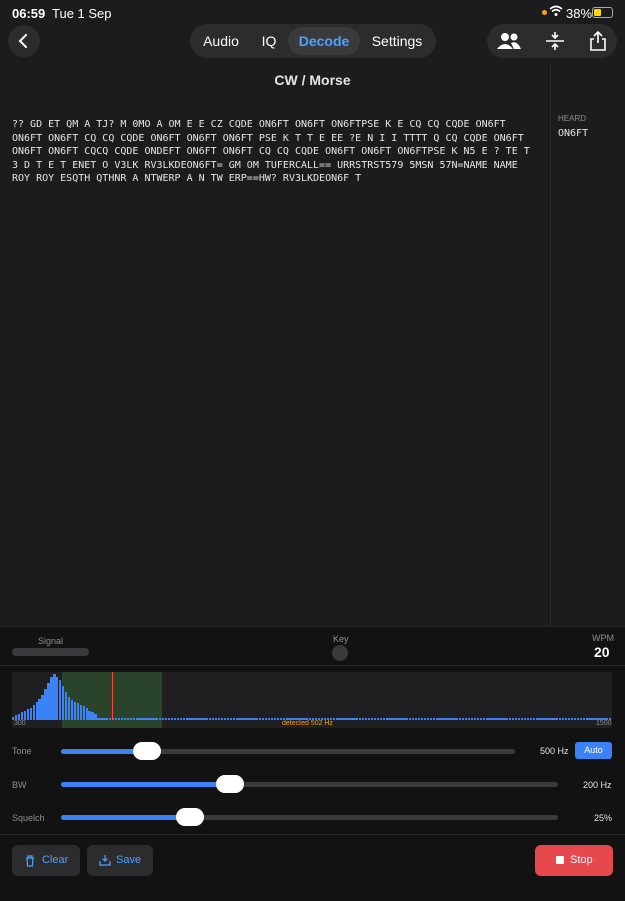 This screenshot has height=901, width=625. I want to click on bw-thumb, so click(229, 784).